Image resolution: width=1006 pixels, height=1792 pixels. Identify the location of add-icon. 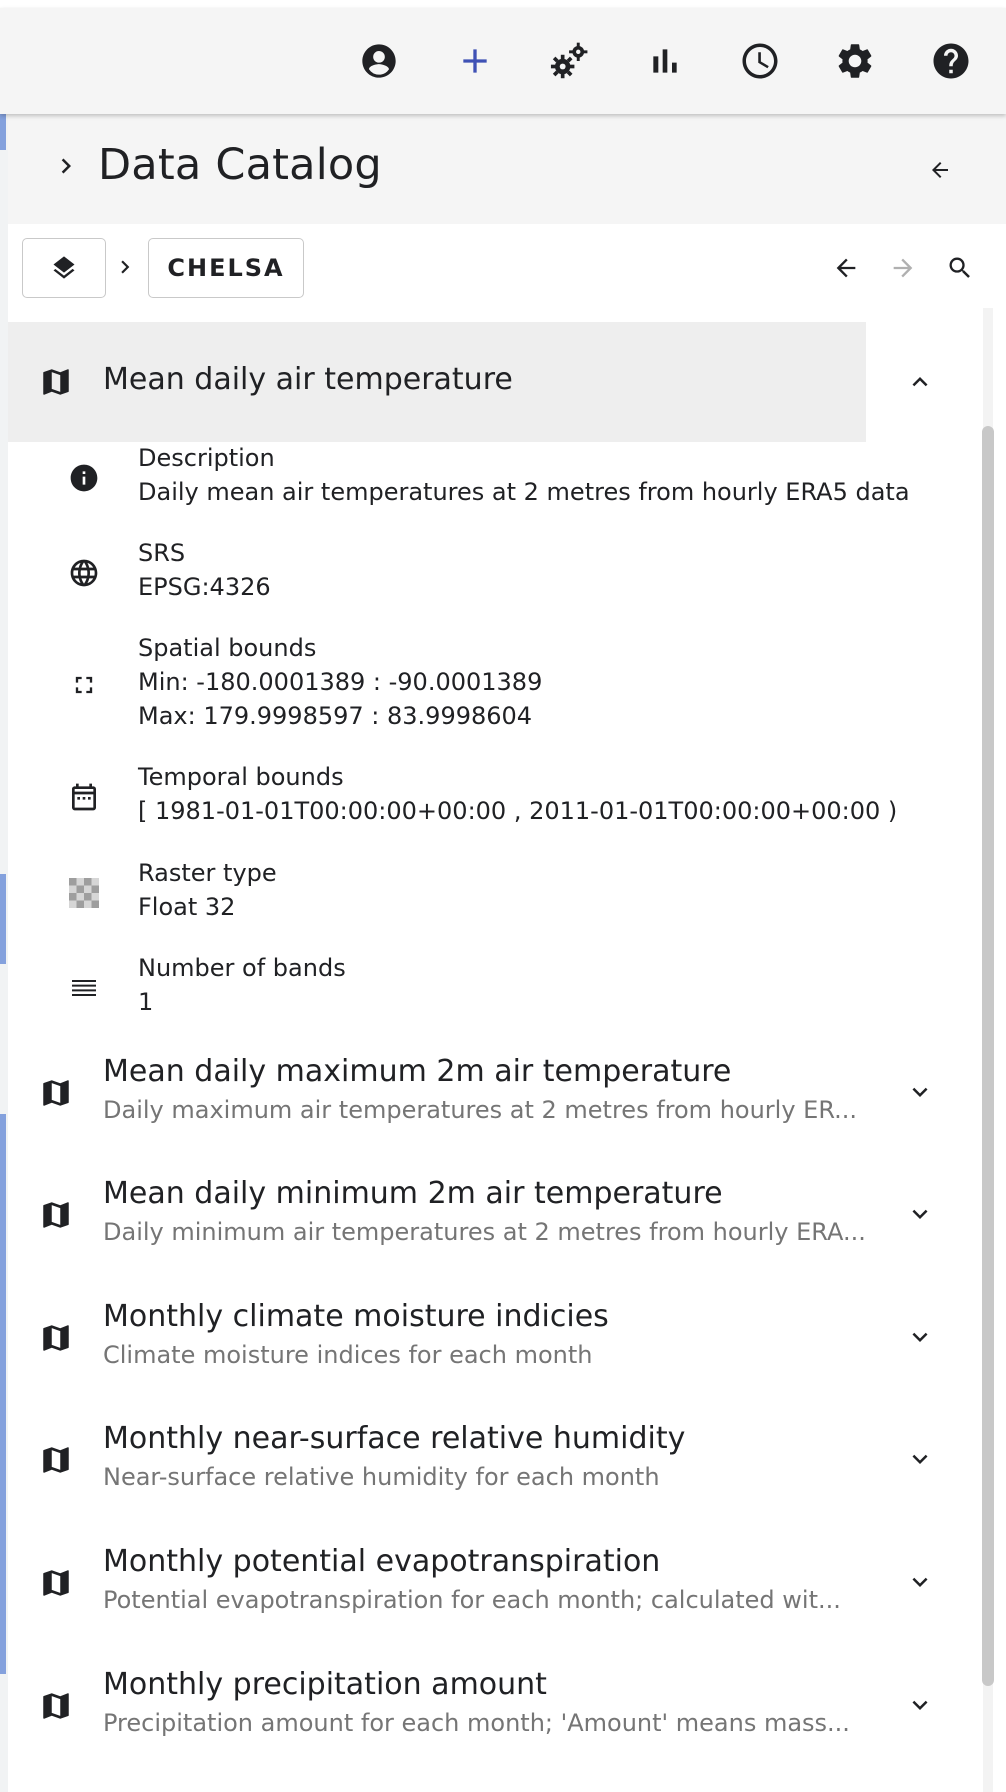
(475, 61).